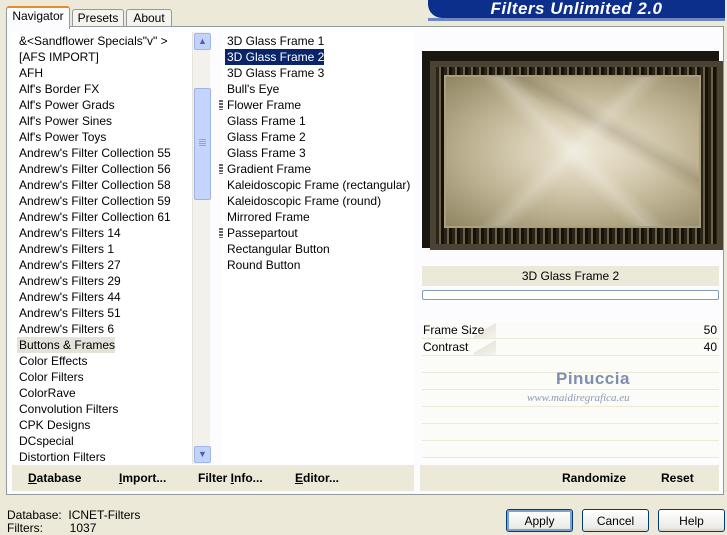 The width and height of the screenshot is (727, 535). Describe the element at coordinates (58, 89) in the screenshot. I see `category-item: Alf's Border FX` at that location.